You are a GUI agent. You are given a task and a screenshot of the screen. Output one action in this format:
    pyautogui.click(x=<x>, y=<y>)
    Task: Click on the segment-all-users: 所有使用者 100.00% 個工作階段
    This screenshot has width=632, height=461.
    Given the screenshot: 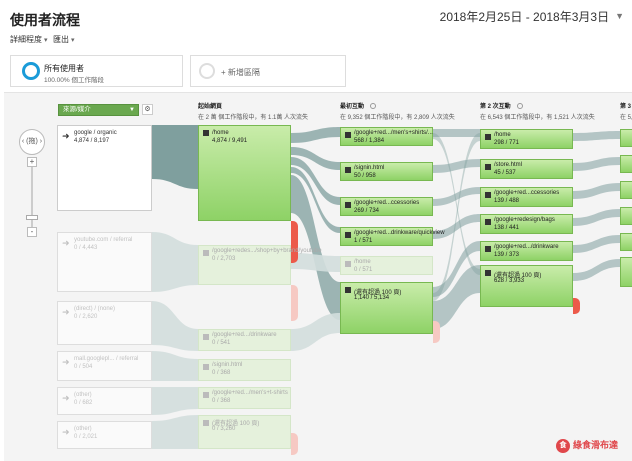 What is the action you would take?
    pyautogui.click(x=96, y=71)
    